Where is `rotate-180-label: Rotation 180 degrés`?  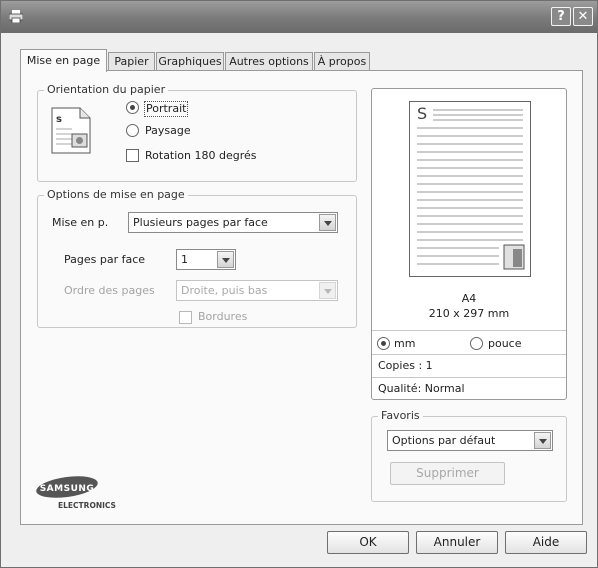
rotate-180-label: Rotation 180 degrés is located at coordinates (201, 156).